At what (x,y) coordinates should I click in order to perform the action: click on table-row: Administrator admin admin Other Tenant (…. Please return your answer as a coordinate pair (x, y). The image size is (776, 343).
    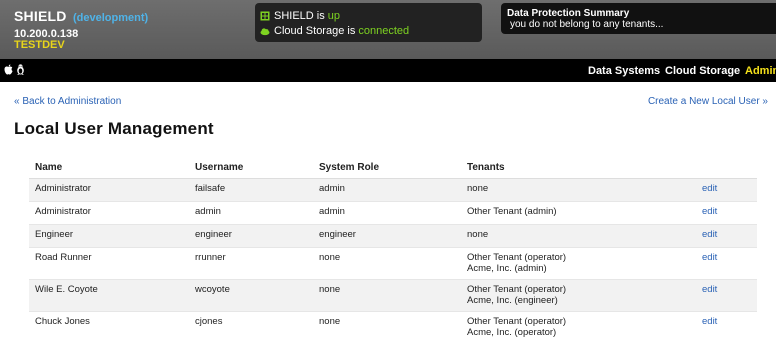
    Looking at the image, I should click on (393, 213).